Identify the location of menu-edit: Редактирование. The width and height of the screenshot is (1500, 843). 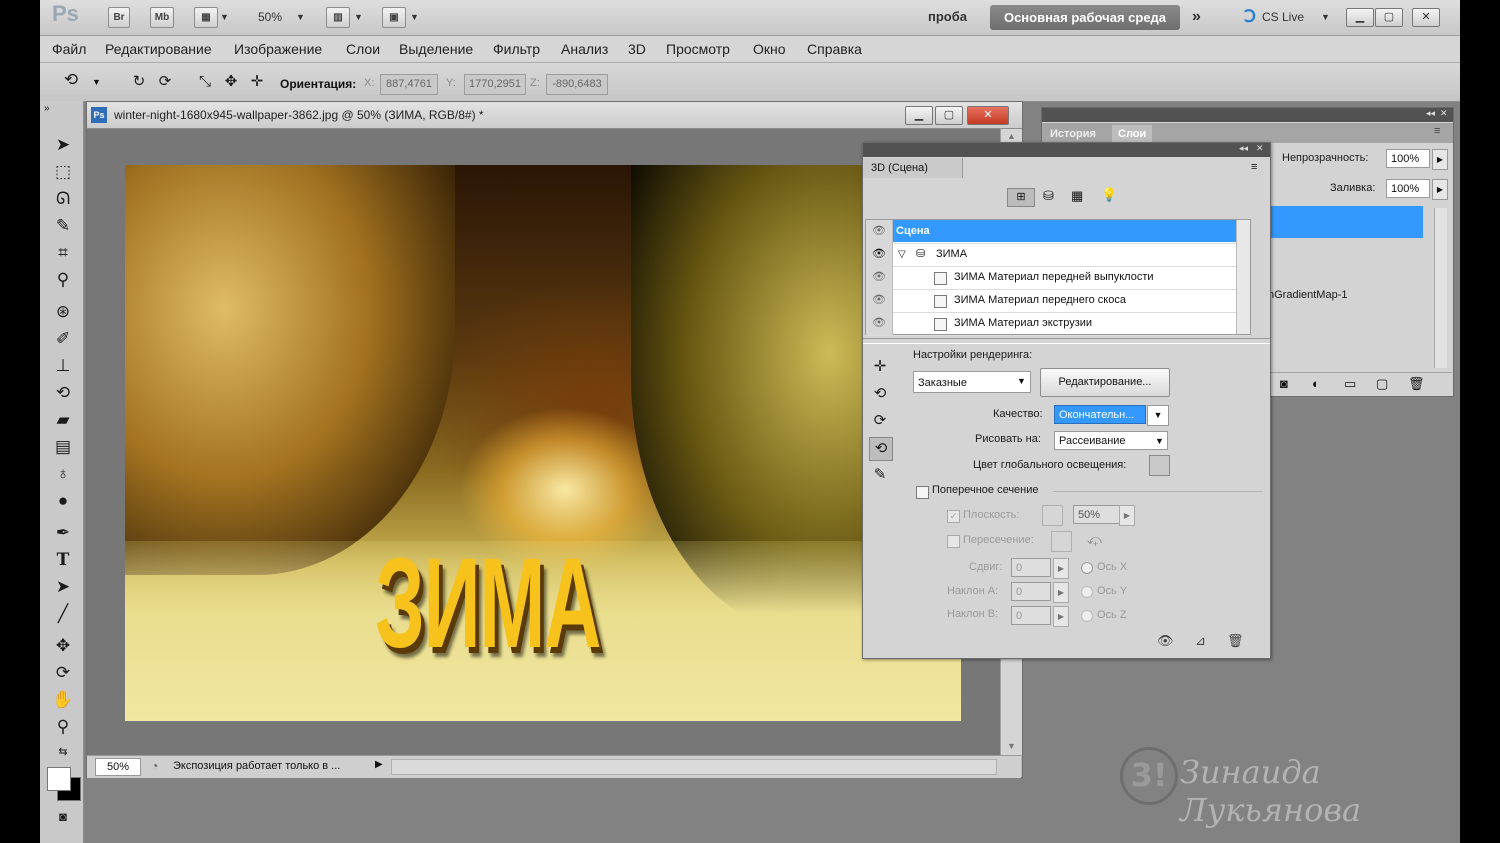
(158, 49).